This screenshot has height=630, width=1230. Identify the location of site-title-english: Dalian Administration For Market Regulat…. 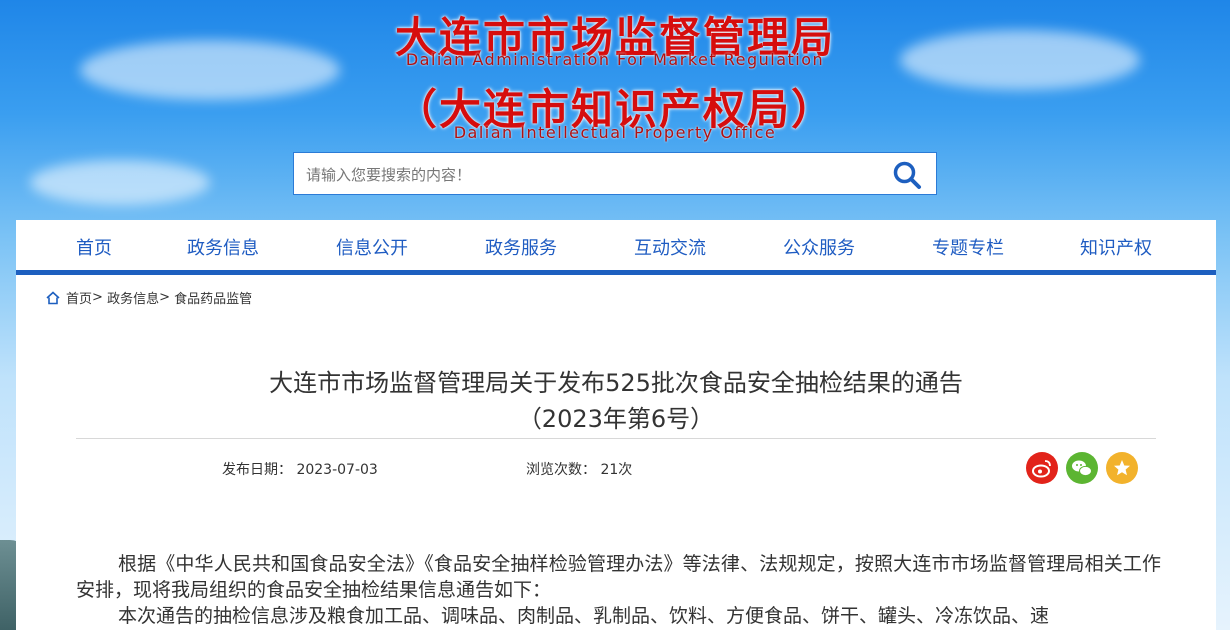
(615, 59).